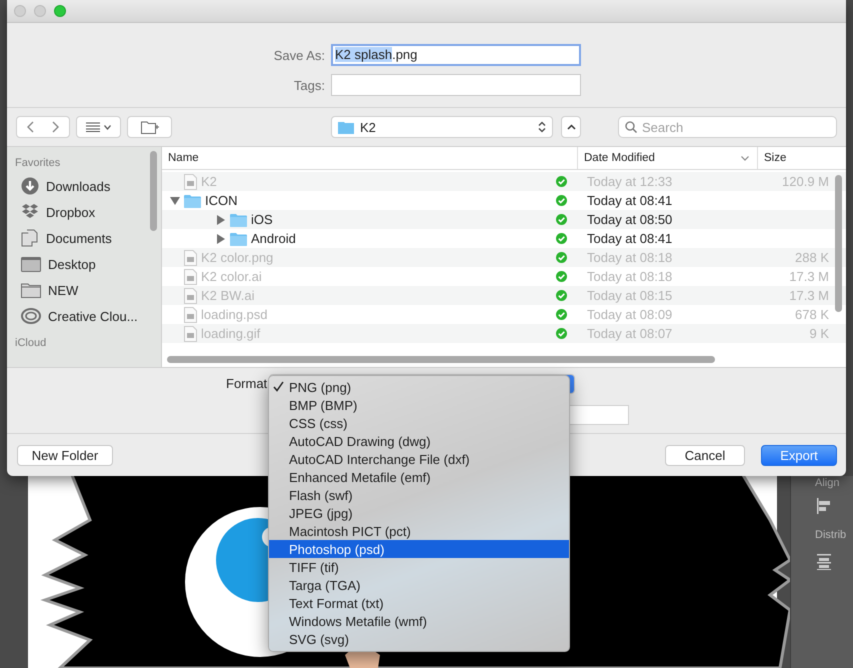 Image resolution: width=853 pixels, height=668 pixels. Describe the element at coordinates (30, 127) in the screenshot. I see `back-icon` at that location.